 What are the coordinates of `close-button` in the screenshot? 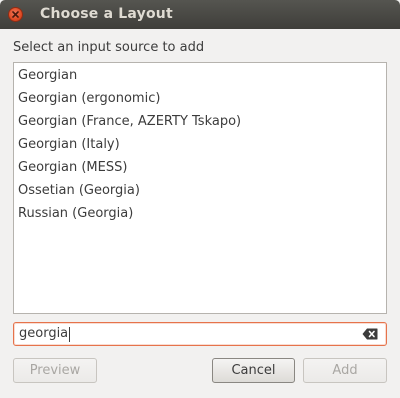 It's located at (15, 14).